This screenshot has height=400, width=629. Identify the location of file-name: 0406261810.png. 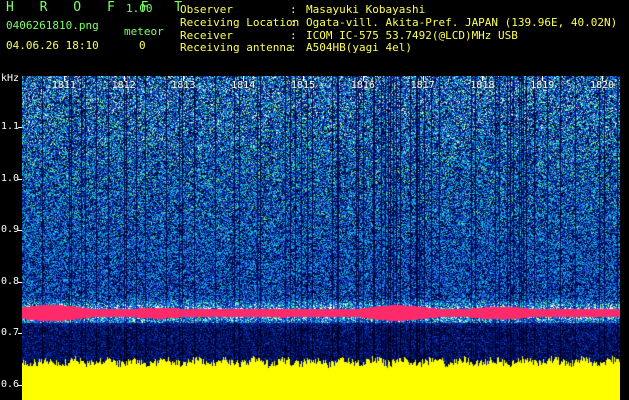
(52, 25).